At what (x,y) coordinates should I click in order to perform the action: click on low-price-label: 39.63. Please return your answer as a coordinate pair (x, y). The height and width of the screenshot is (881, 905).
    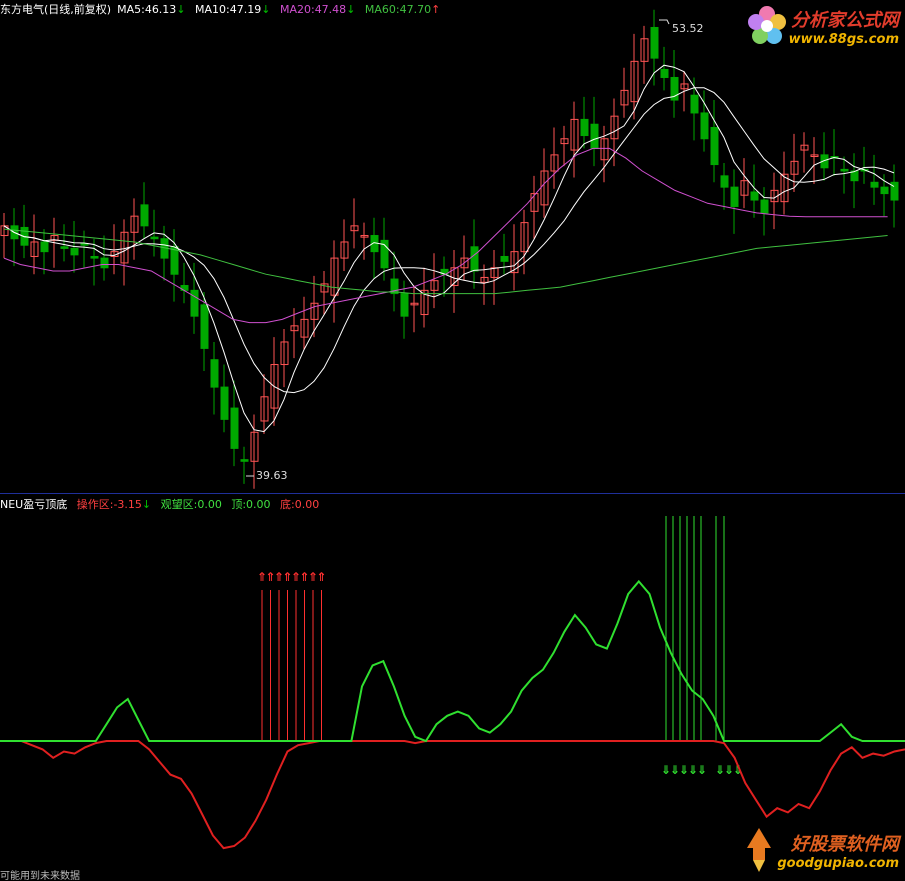
    Looking at the image, I should click on (272, 475).